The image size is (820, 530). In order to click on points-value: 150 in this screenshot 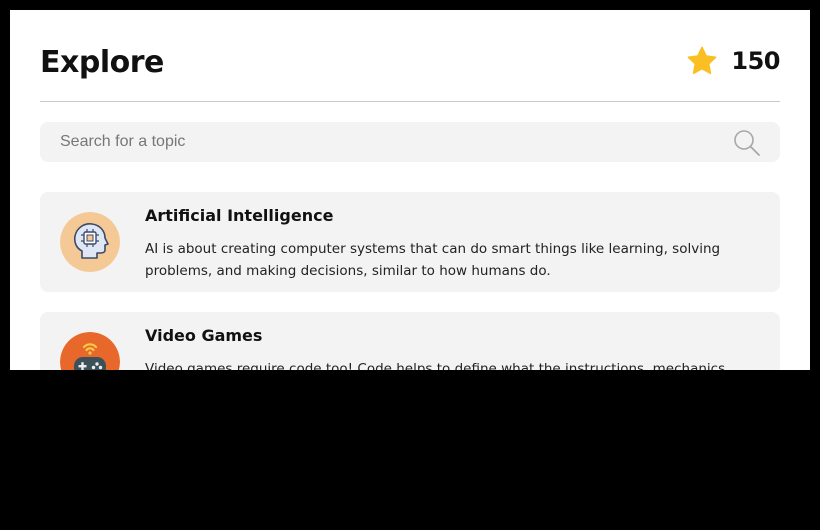, I will do `click(755, 61)`.